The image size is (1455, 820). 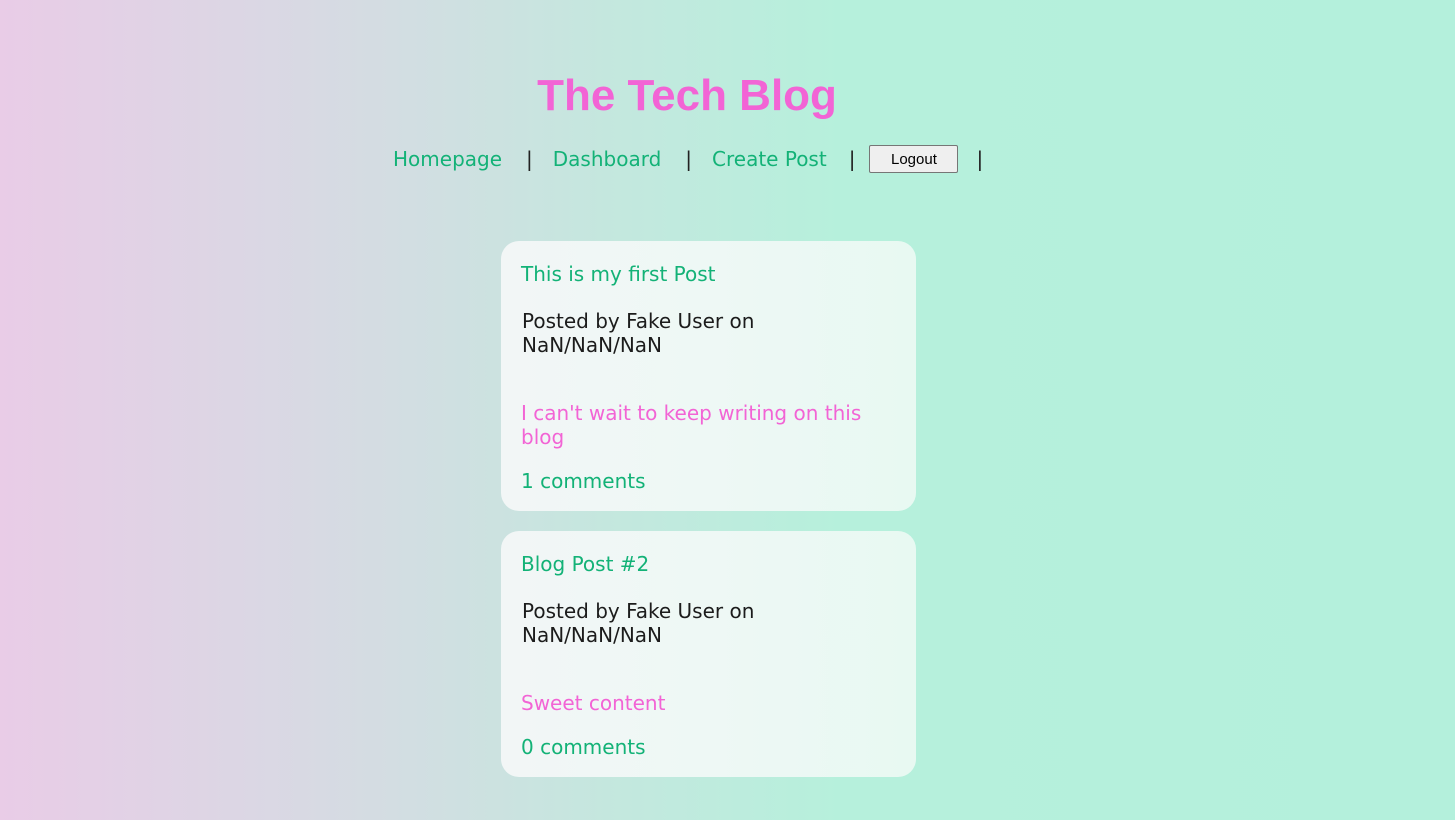 I want to click on nav-link-dashboard: Dashboard, so click(x=607, y=159).